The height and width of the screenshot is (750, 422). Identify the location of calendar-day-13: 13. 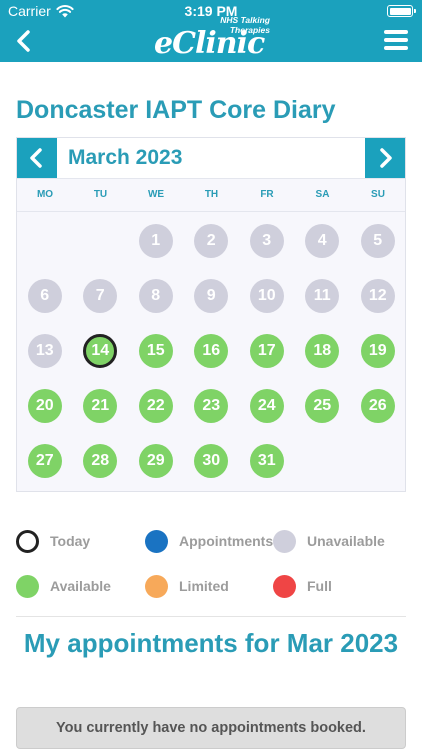
(44, 351).